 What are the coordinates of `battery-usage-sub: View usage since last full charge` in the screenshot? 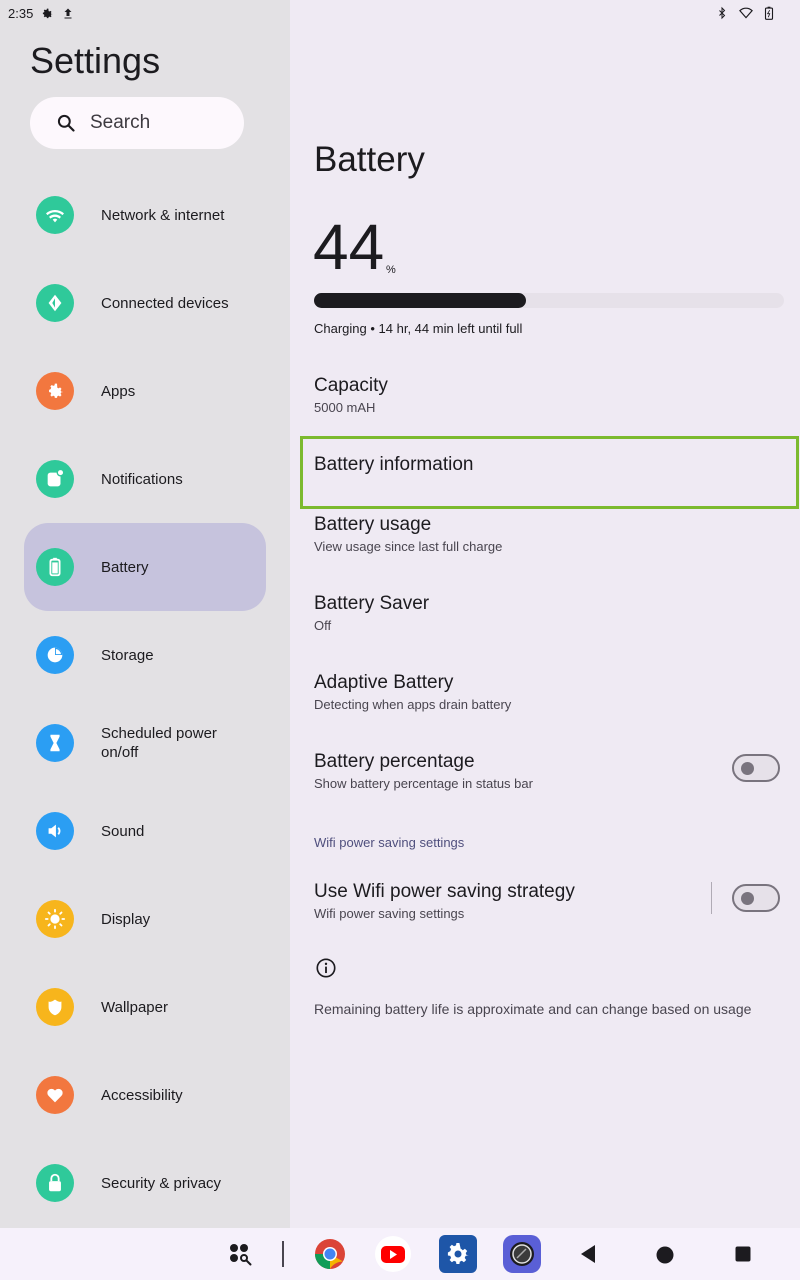 It's located at (408, 546).